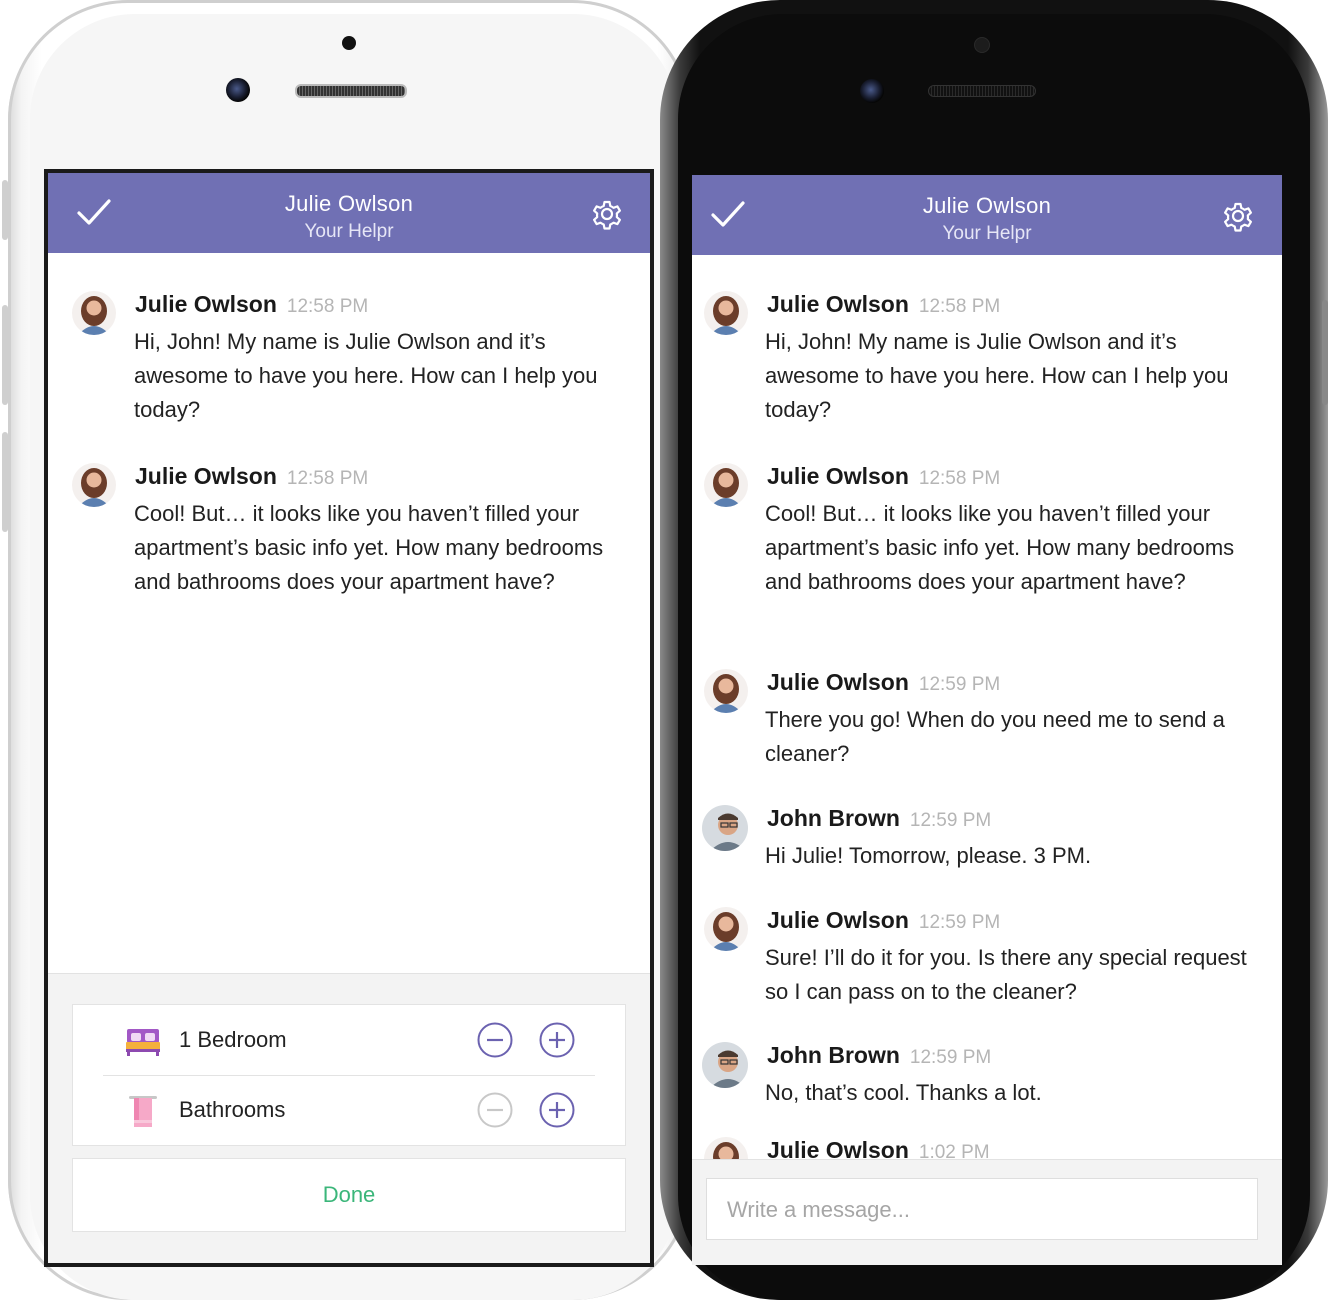 This screenshot has height=1300, width=1328. I want to click on decrement-bedroom-button, so click(495, 1040).